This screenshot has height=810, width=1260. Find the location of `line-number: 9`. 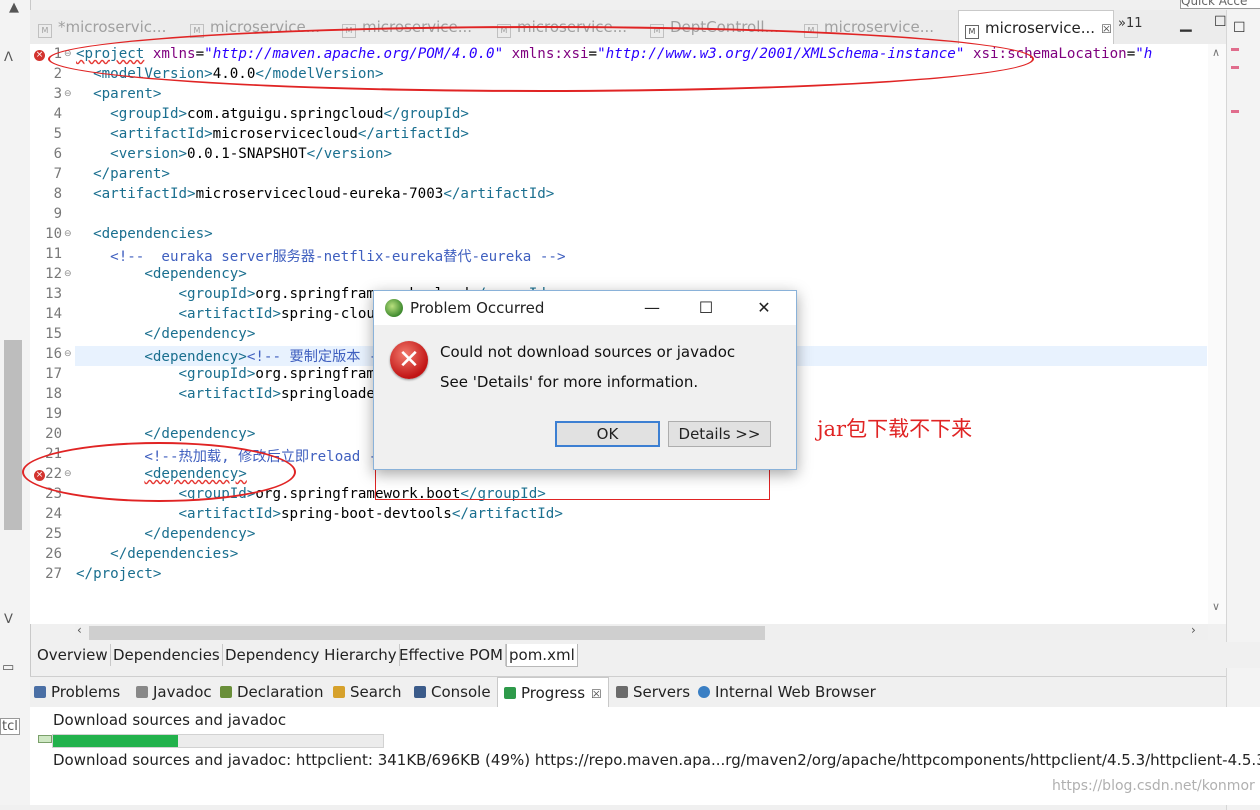

line-number: 9 is located at coordinates (57, 214).